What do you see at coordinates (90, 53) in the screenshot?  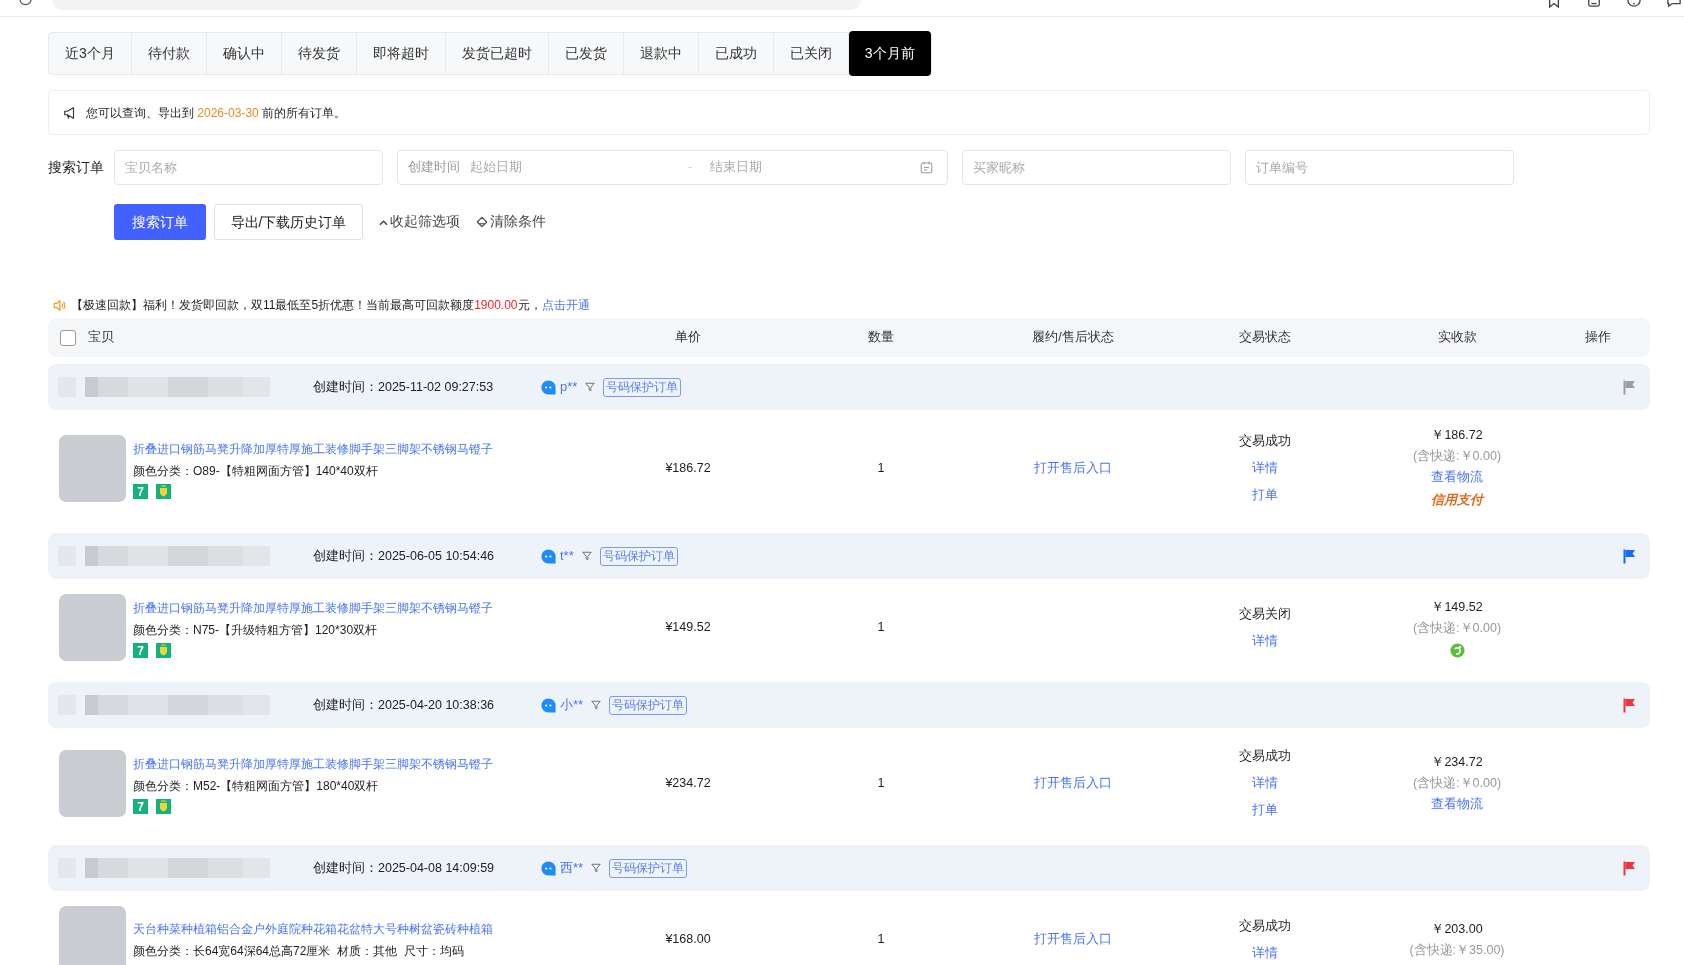 I see `tab: 近3个月` at bounding box center [90, 53].